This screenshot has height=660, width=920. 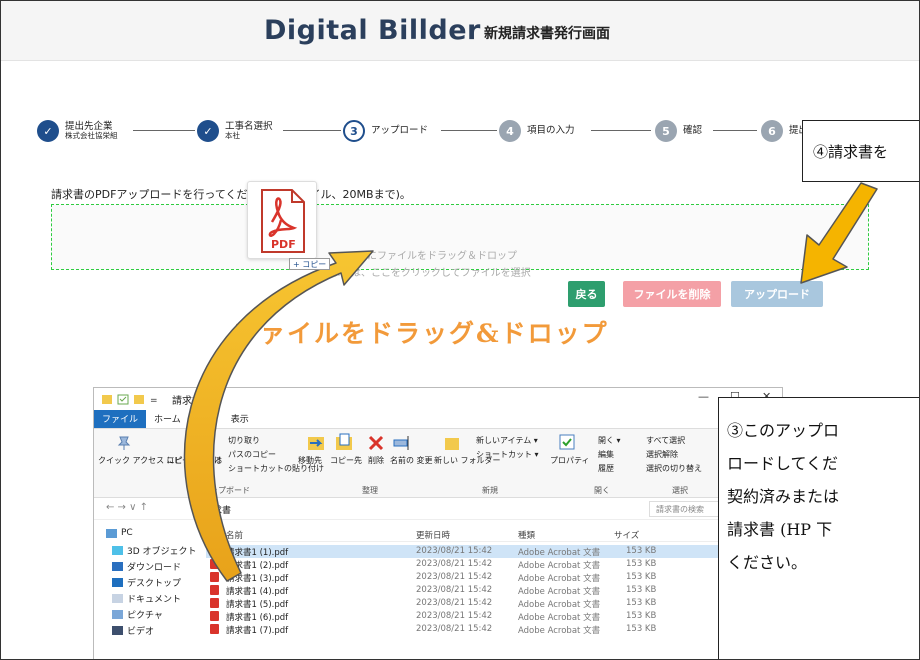 What do you see at coordinates (370, 490) in the screenshot?
I see `group-organize-label: 整理` at bounding box center [370, 490].